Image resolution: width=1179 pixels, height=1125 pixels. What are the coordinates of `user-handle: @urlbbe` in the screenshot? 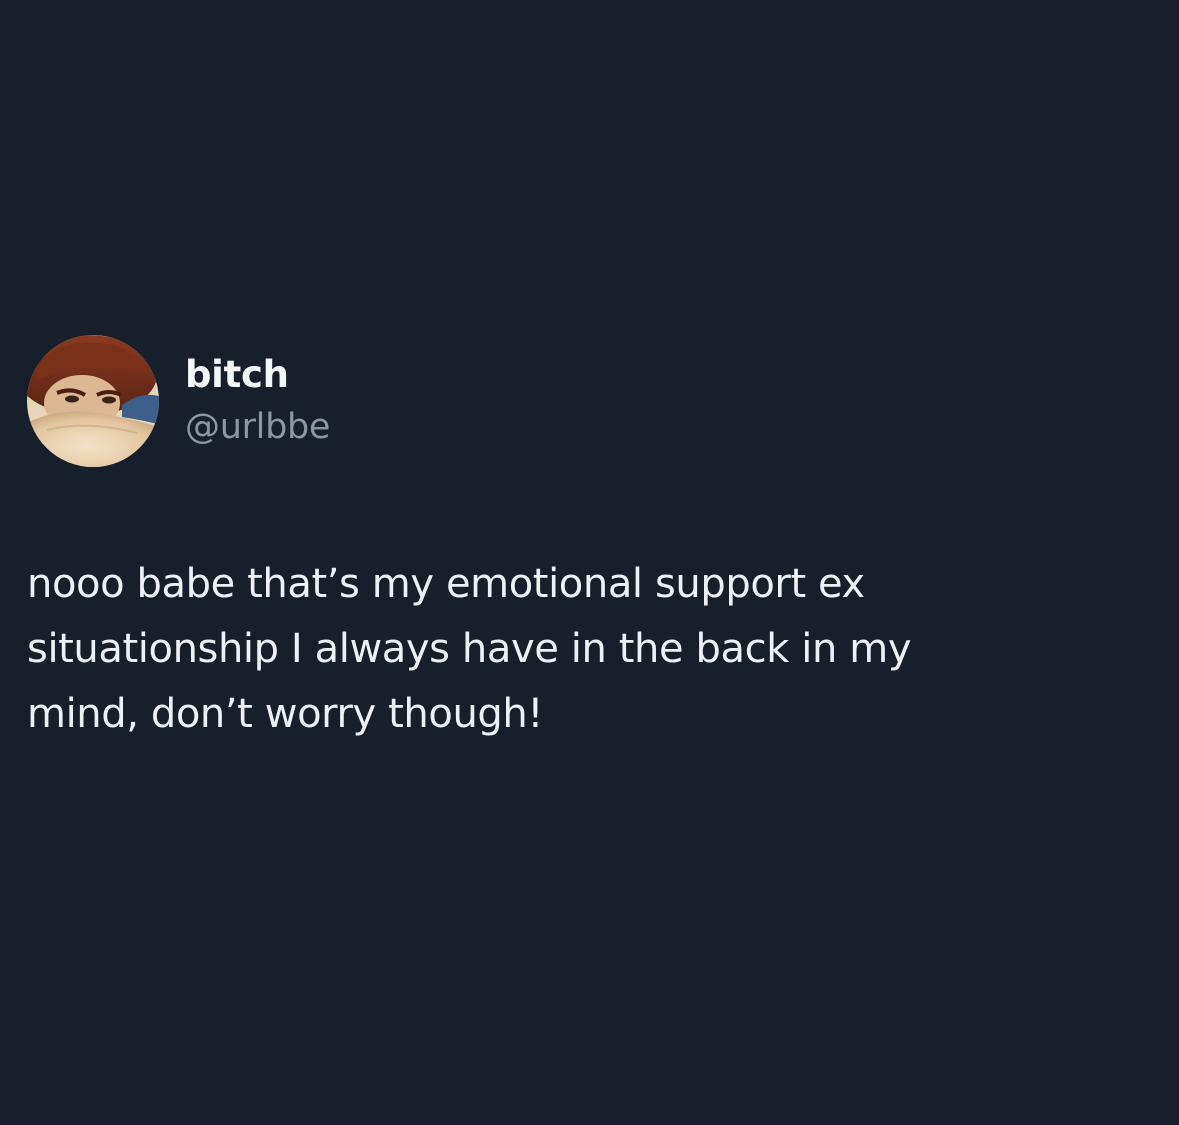 It's located at (257, 427).